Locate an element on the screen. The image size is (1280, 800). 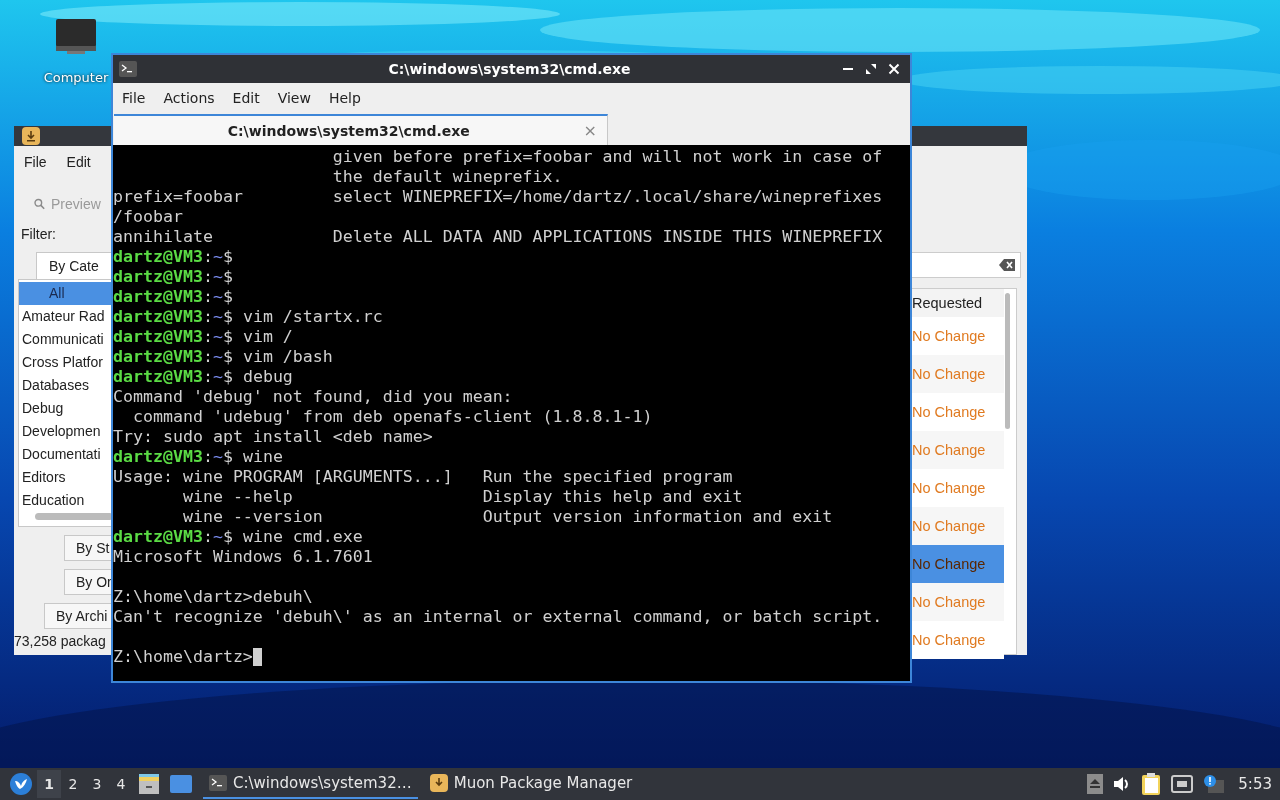
prompt-line: dartz@VM3:~$ vim /startx.rc is located at coordinates (248, 317).